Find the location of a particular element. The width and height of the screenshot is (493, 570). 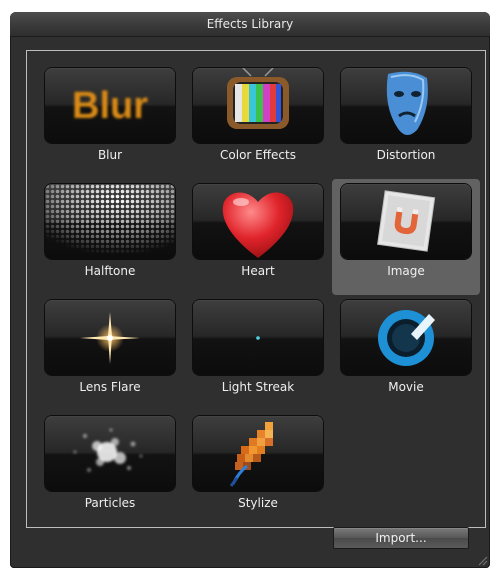

particles-thumbnail is located at coordinates (110, 453).